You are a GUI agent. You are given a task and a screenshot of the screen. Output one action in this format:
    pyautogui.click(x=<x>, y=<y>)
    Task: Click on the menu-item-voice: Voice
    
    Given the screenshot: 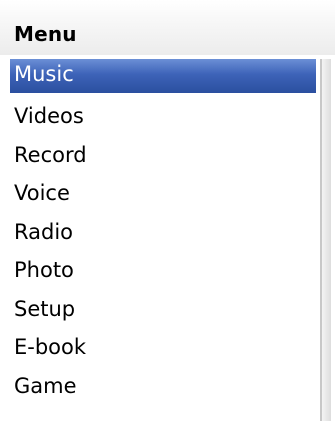 What is the action you would take?
    pyautogui.click(x=163, y=193)
    